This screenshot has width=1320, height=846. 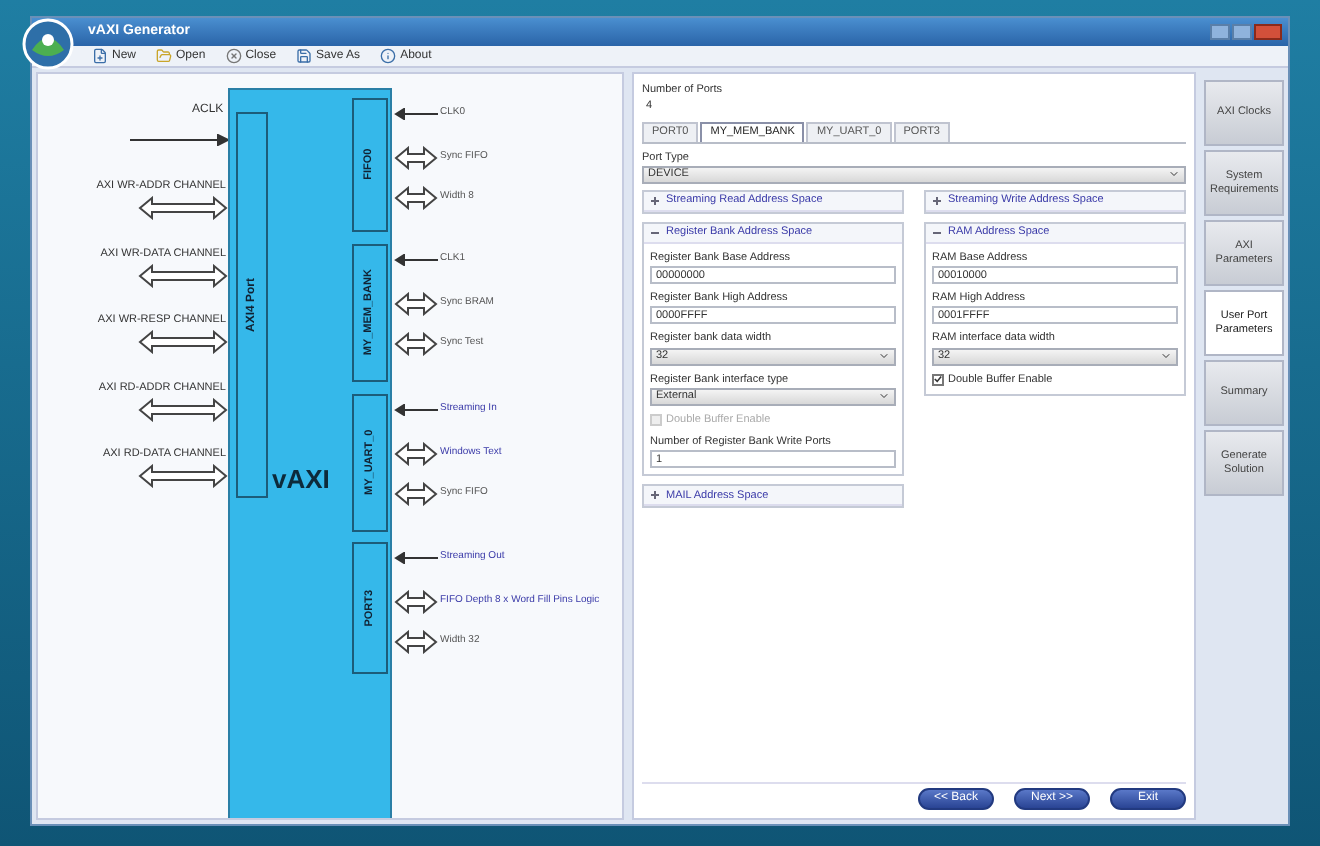 I want to click on minimize-button, so click(x=1220, y=32).